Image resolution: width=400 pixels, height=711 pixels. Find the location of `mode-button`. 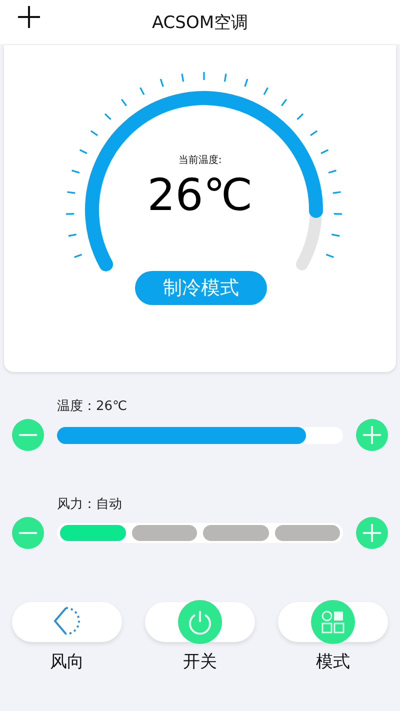

mode-button is located at coordinates (333, 622).